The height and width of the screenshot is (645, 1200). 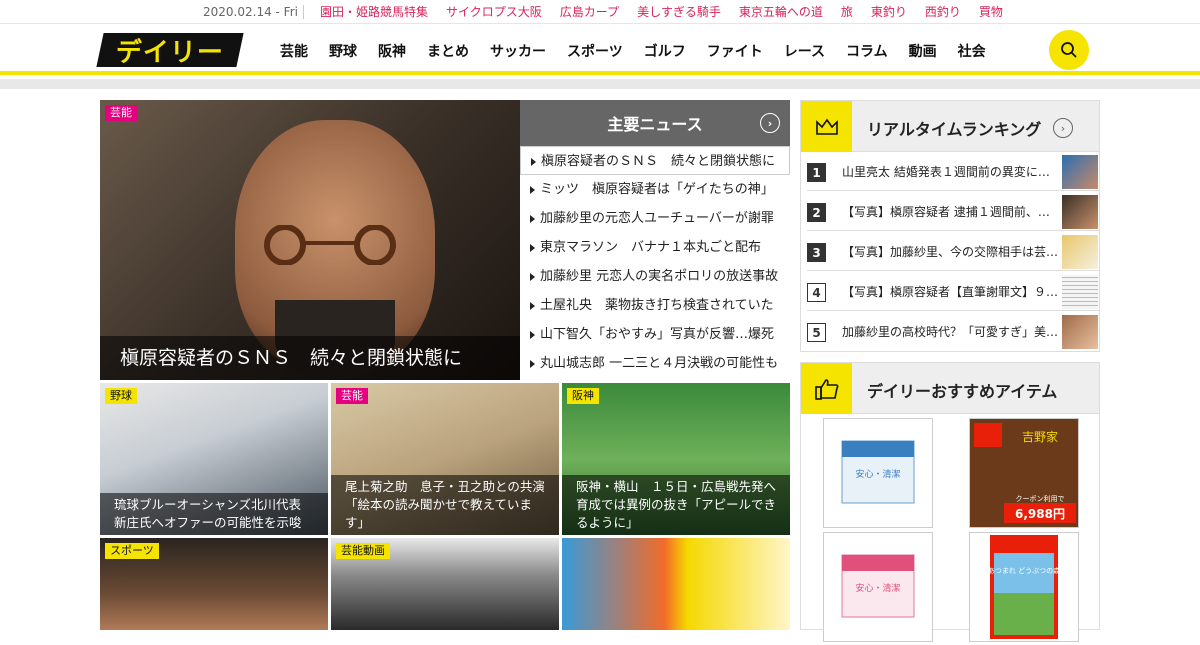 What do you see at coordinates (847, 12) in the screenshot?
I see `top-link-travel: 旅` at bounding box center [847, 12].